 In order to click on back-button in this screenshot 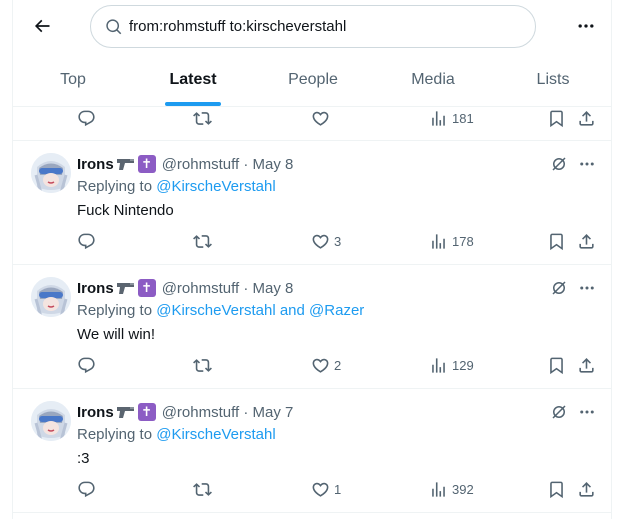, I will do `click(42, 26)`.